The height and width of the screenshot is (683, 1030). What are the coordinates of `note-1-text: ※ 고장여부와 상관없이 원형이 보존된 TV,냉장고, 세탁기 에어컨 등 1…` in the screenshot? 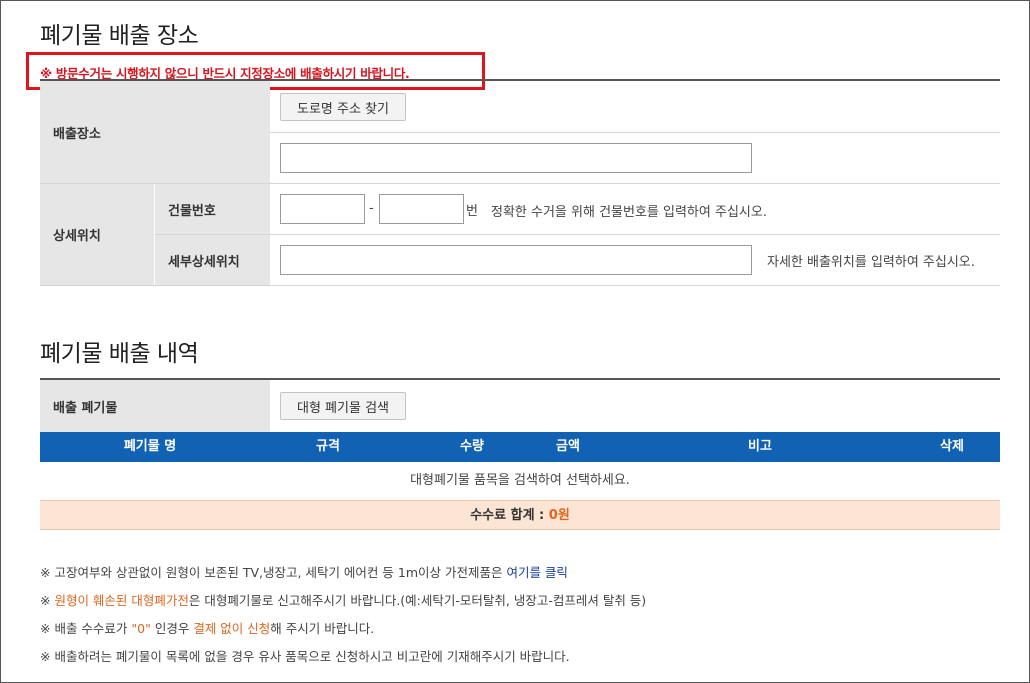 It's located at (273, 572).